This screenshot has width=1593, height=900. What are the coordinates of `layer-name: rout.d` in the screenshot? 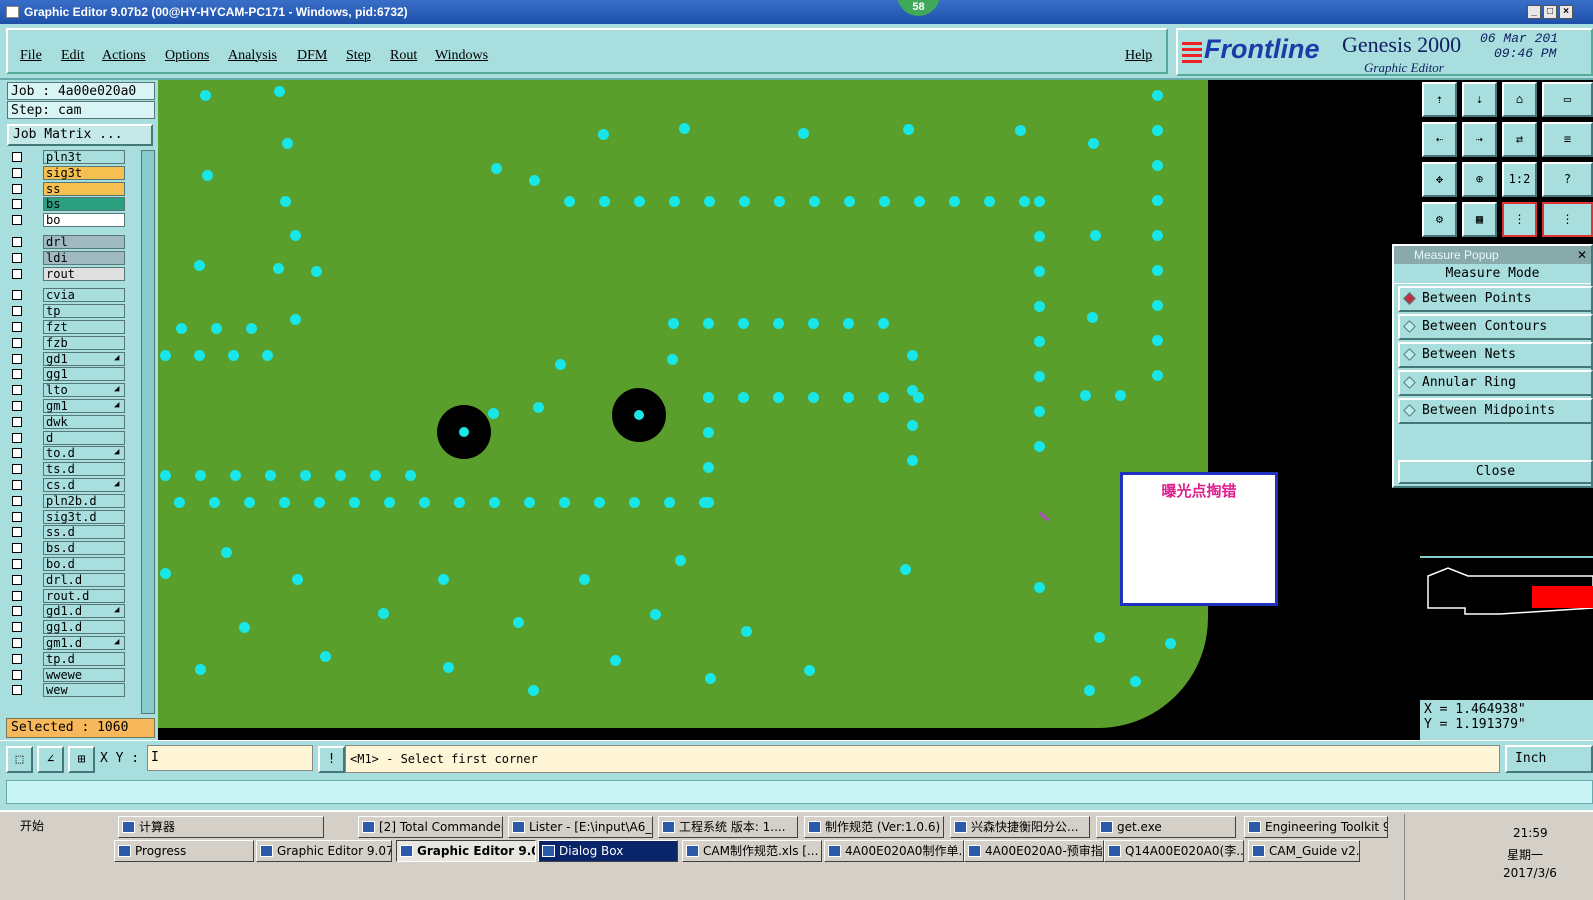 It's located at (84, 595).